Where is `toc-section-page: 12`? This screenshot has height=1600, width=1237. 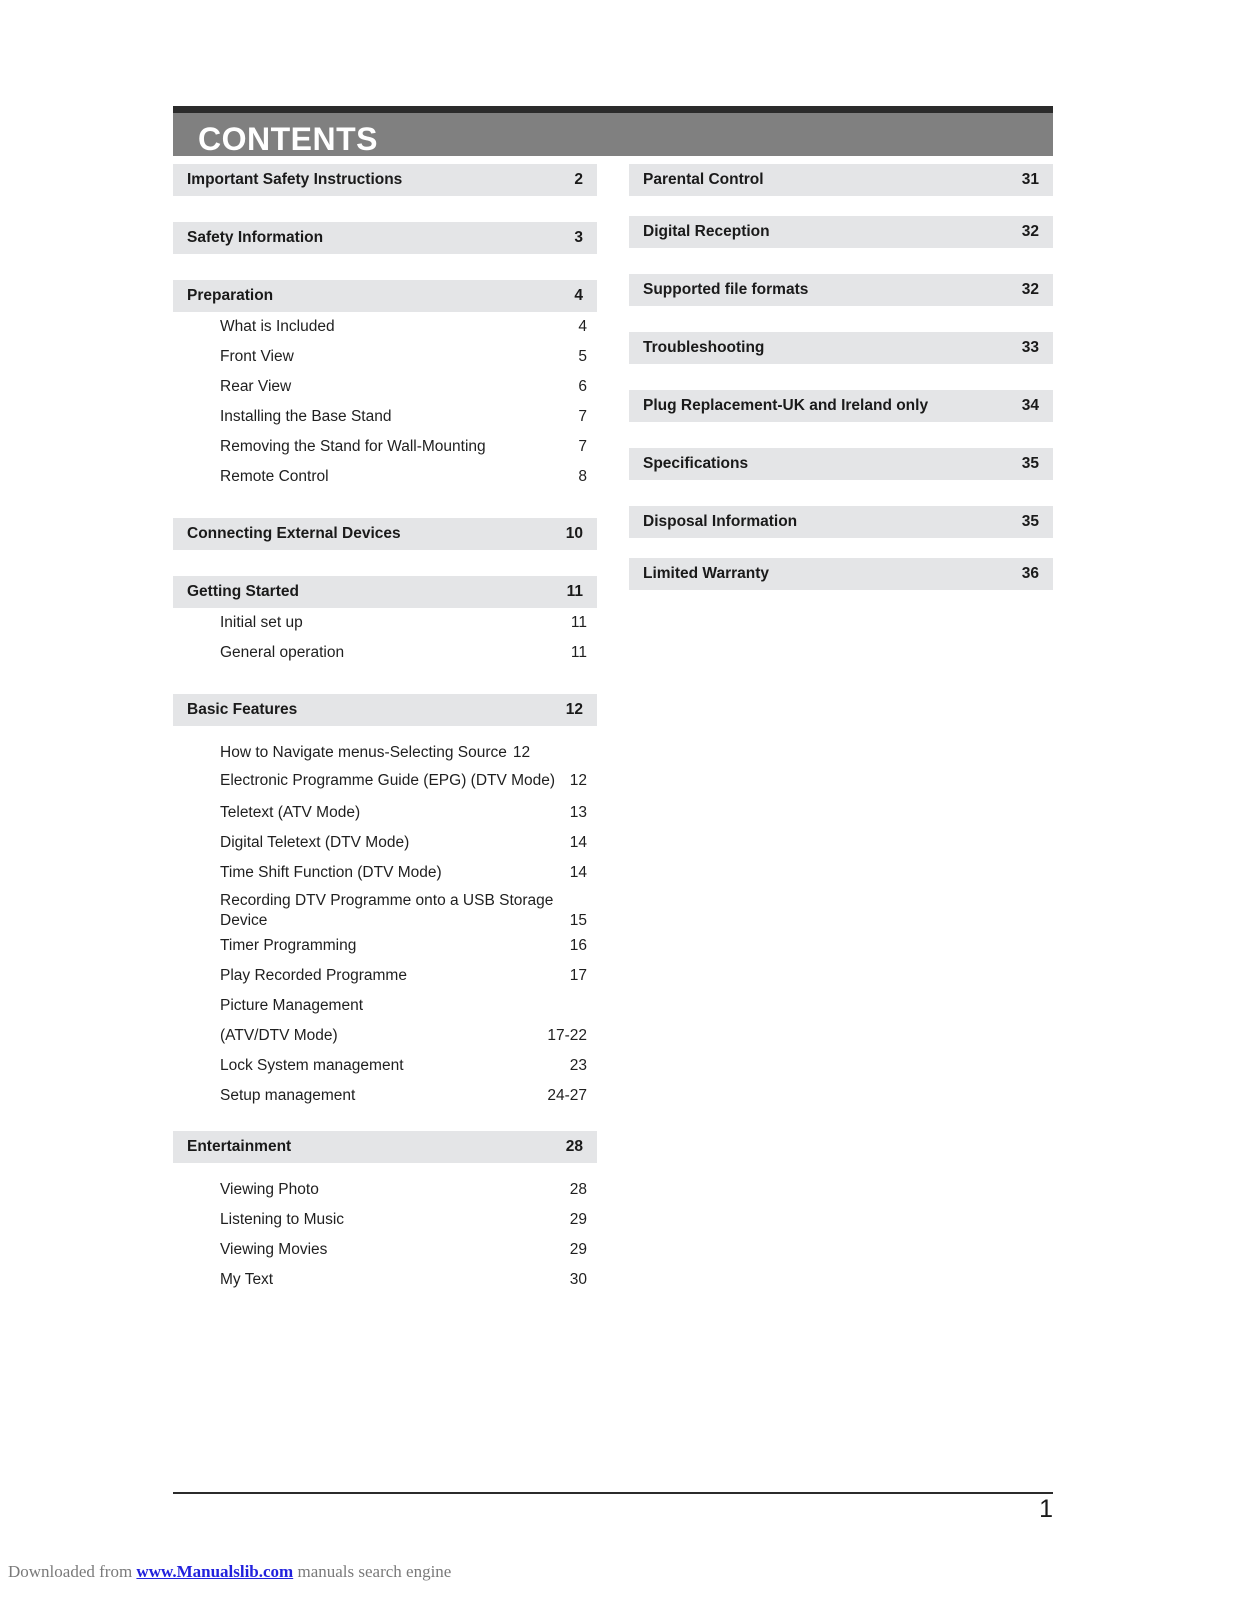
toc-section-page: 12 is located at coordinates (574, 709).